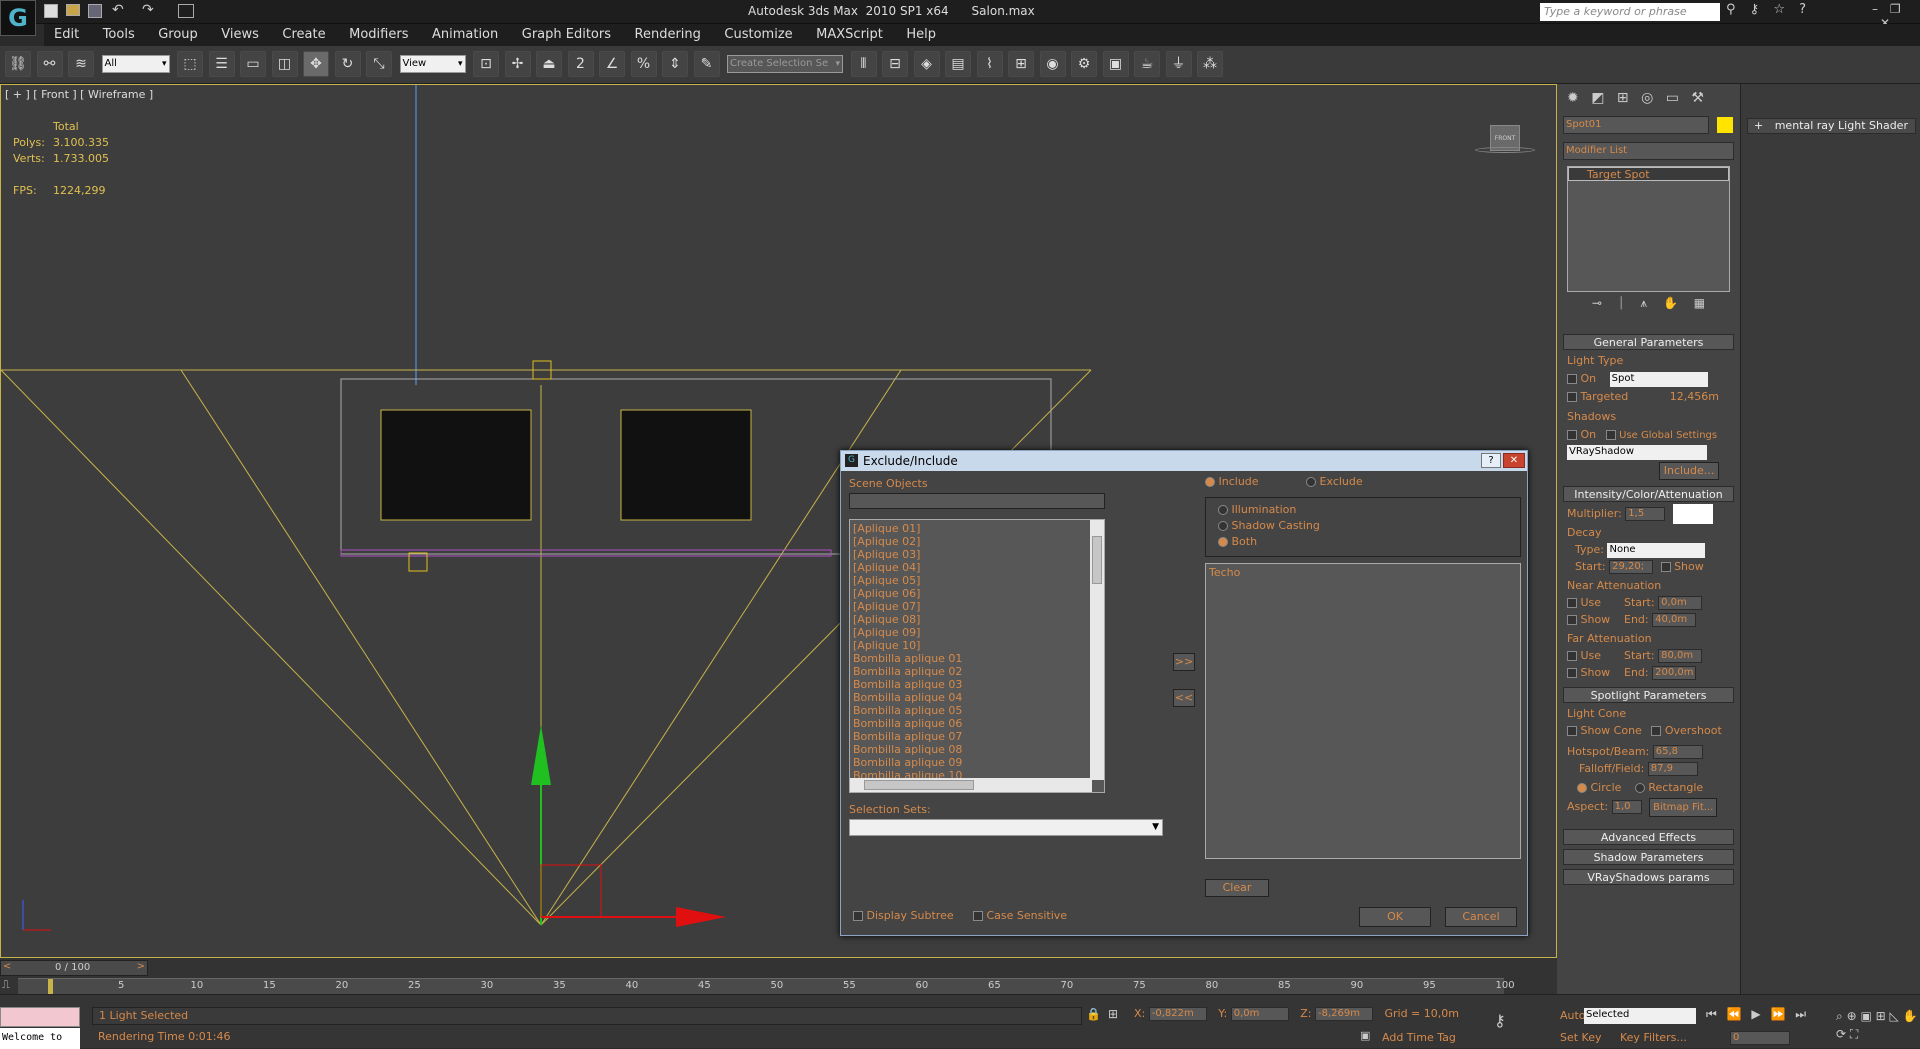 This screenshot has width=1920, height=1049. I want to click on scene-objects-filter-input, so click(977, 501).